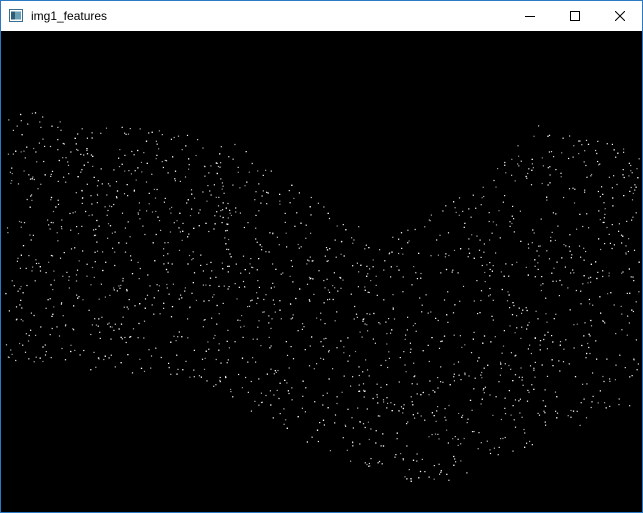  What do you see at coordinates (574, 16) in the screenshot?
I see `maximize-button` at bounding box center [574, 16].